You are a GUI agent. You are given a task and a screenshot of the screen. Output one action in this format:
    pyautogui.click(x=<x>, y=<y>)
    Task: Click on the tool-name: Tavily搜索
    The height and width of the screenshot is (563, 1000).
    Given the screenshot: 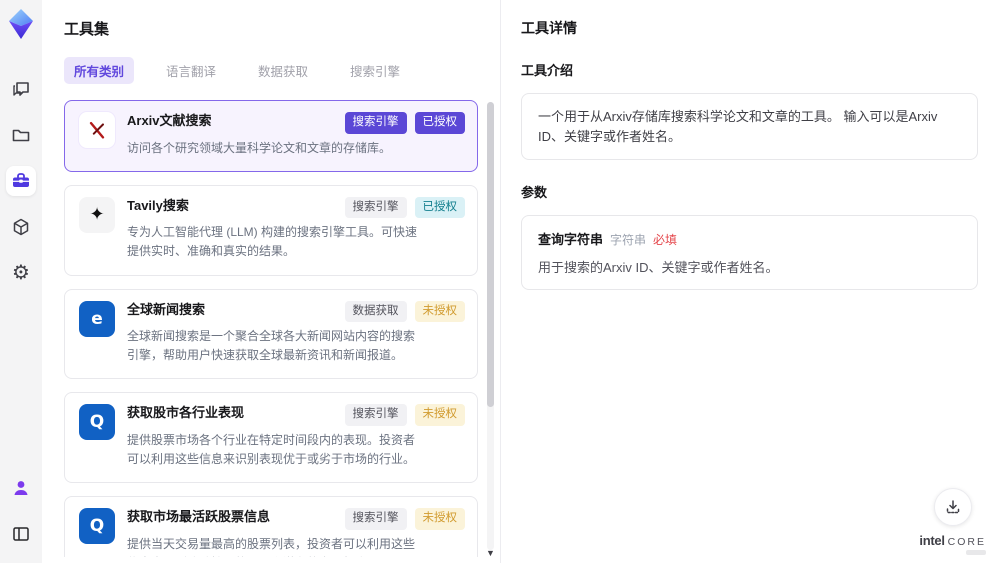 What is the action you would take?
    pyautogui.click(x=158, y=205)
    